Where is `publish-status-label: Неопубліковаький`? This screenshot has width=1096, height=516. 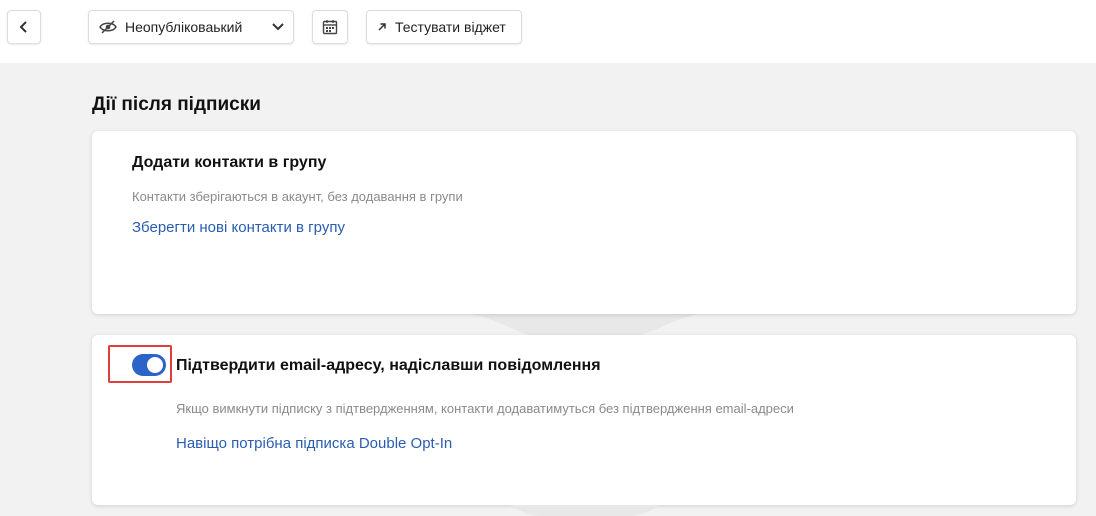 publish-status-label: Неопубліковаький is located at coordinates (184, 27).